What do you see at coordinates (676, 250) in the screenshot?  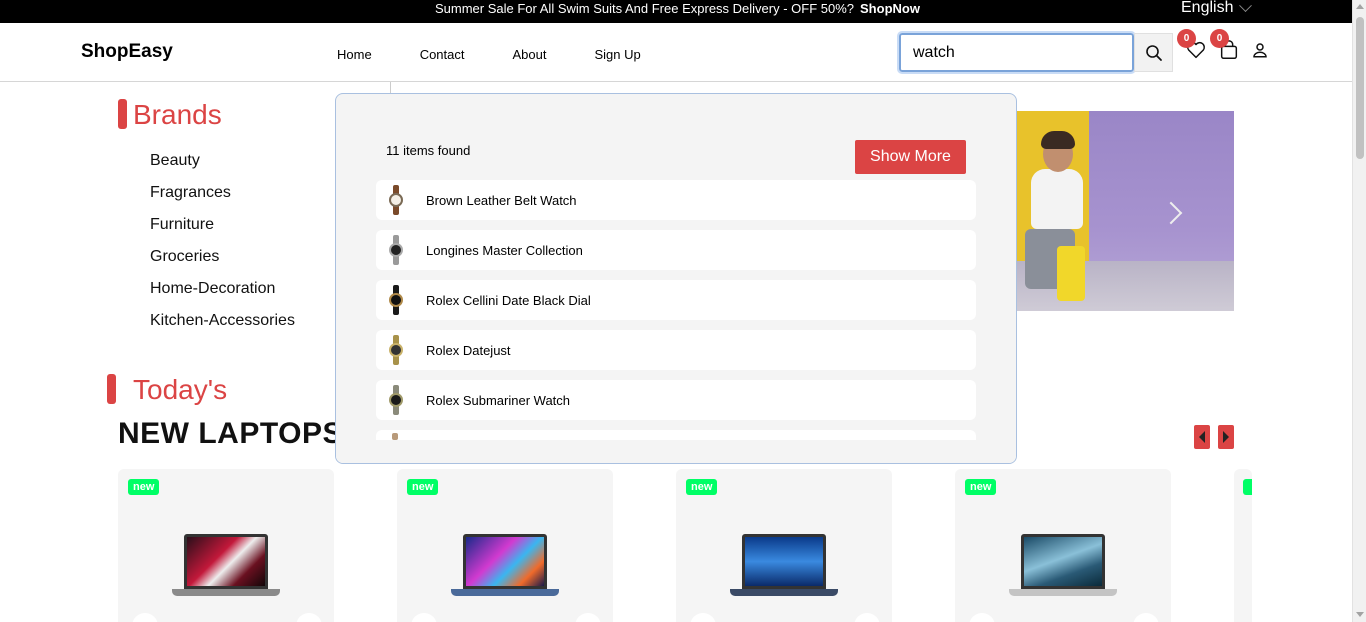 I see `search-result-item: Longines Master Collection` at bounding box center [676, 250].